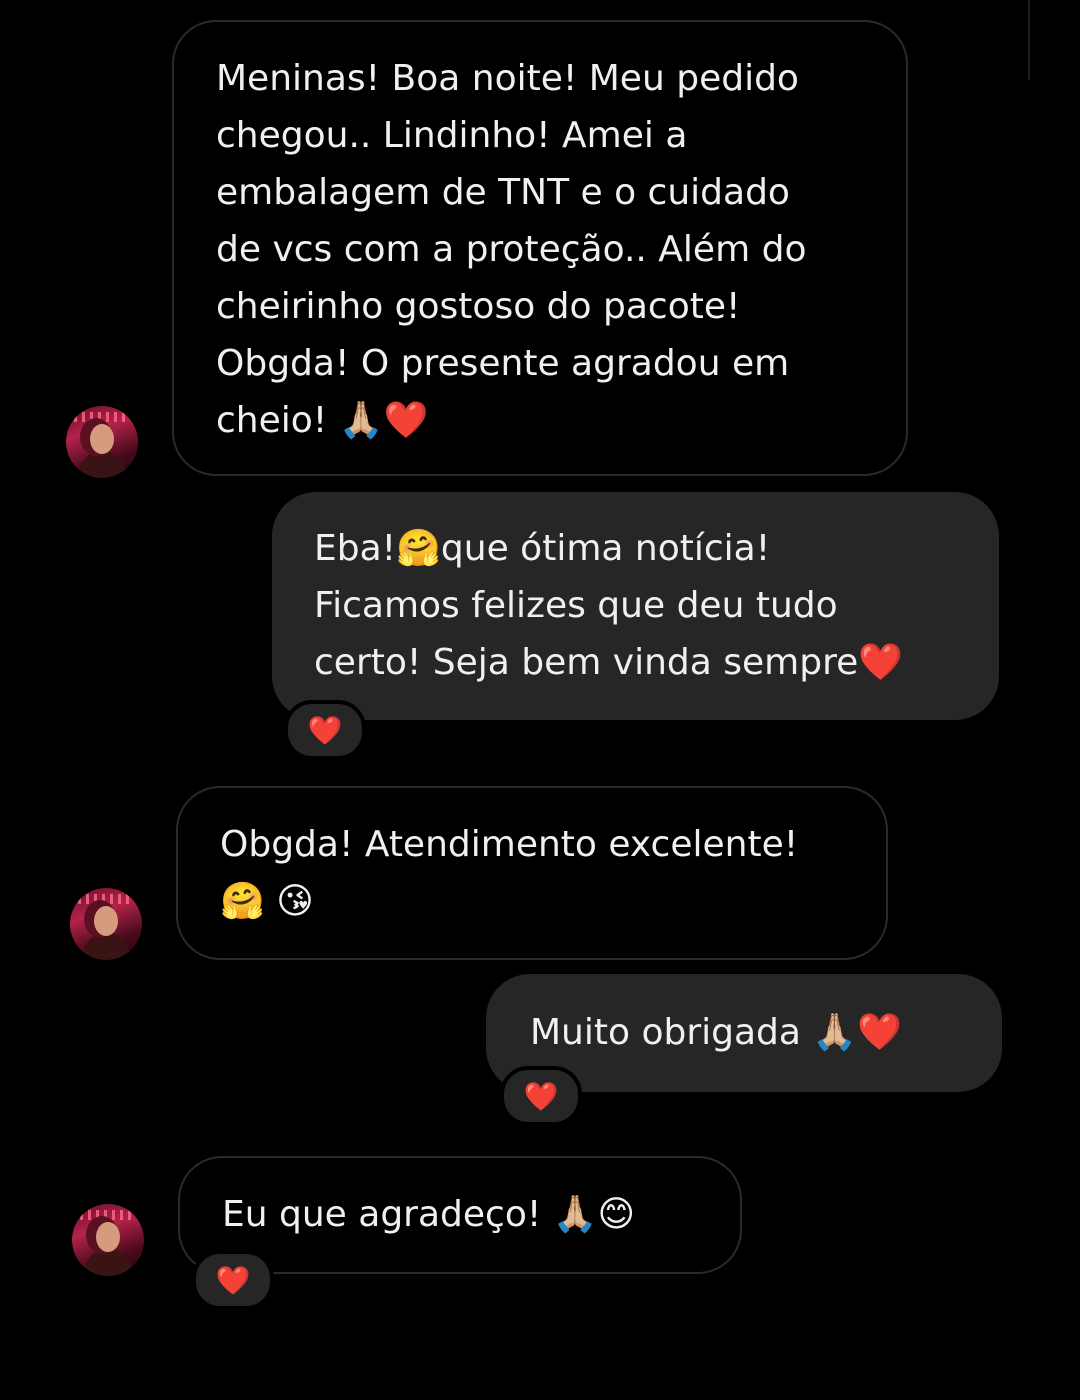 This screenshot has height=1400, width=1080. What do you see at coordinates (532, 873) in the screenshot?
I see `incoming-message-bubble: Obgda! Atendimento excelente! 🤗 😘` at bounding box center [532, 873].